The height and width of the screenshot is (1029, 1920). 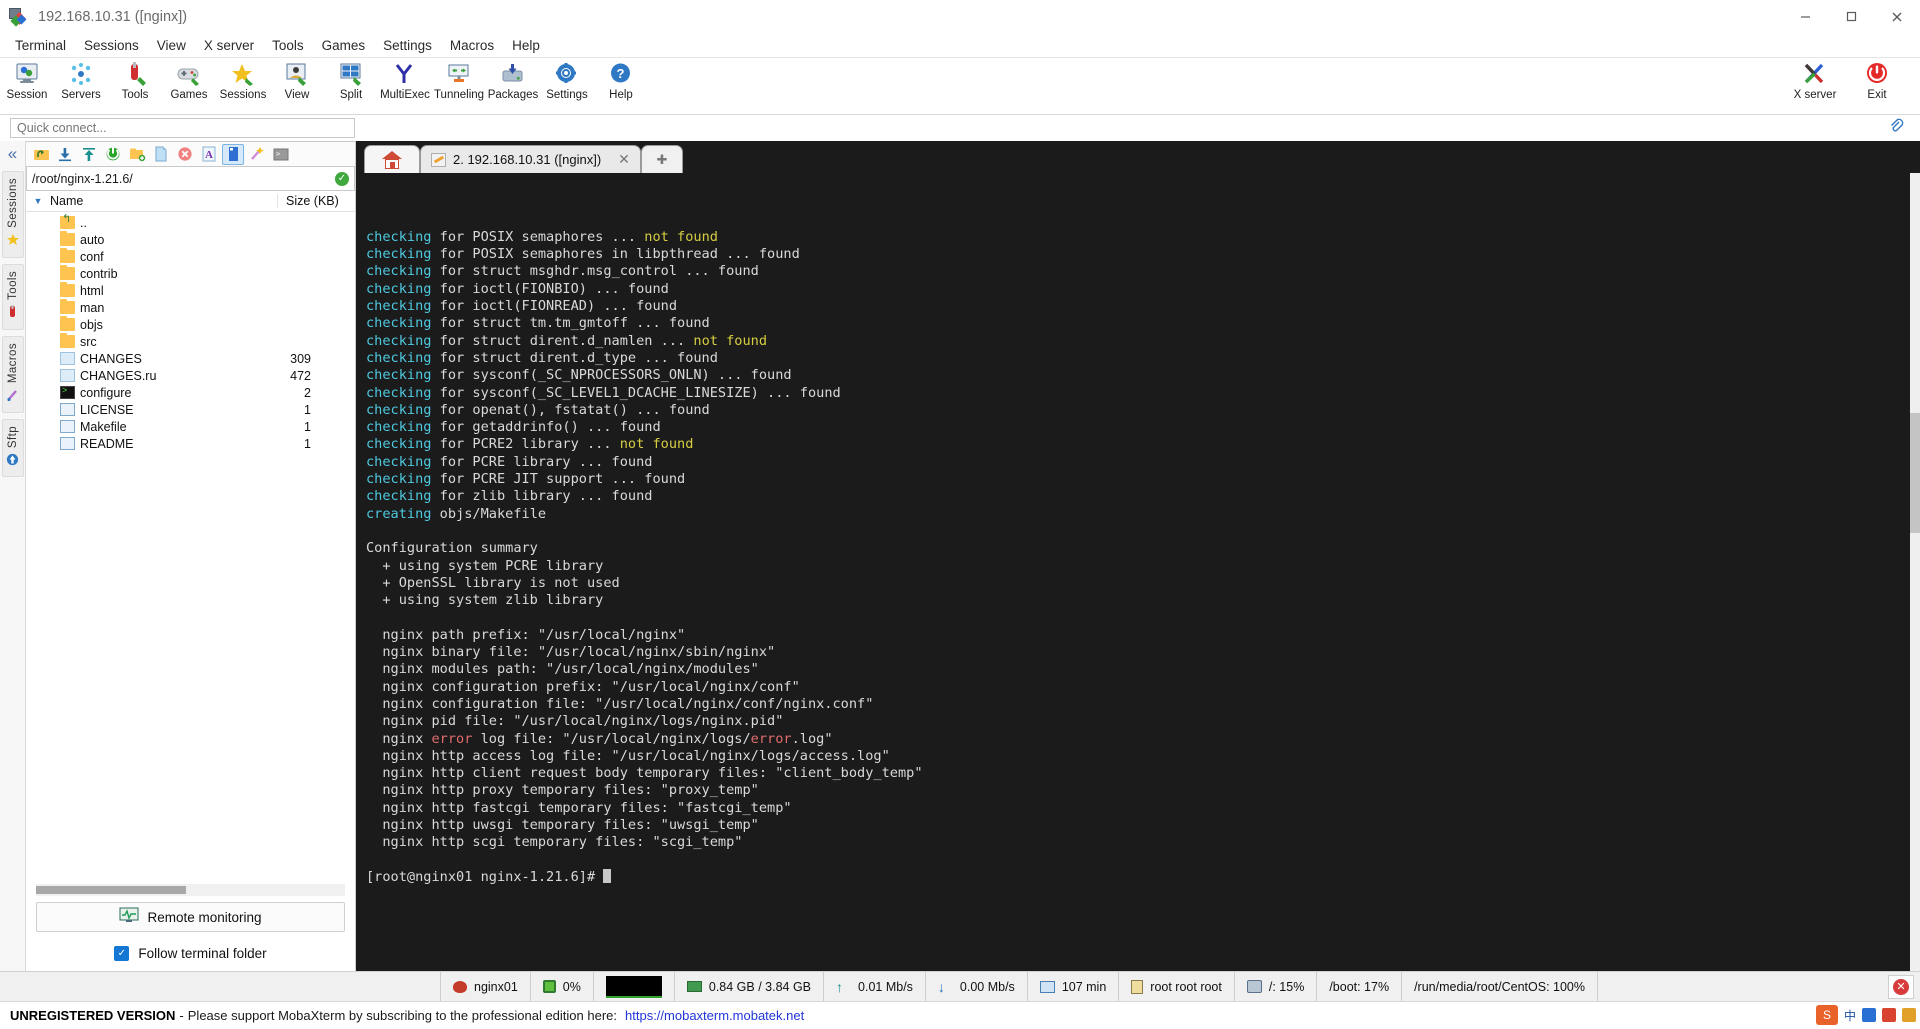 I want to click on file-list-item: man, so click(x=190, y=307).